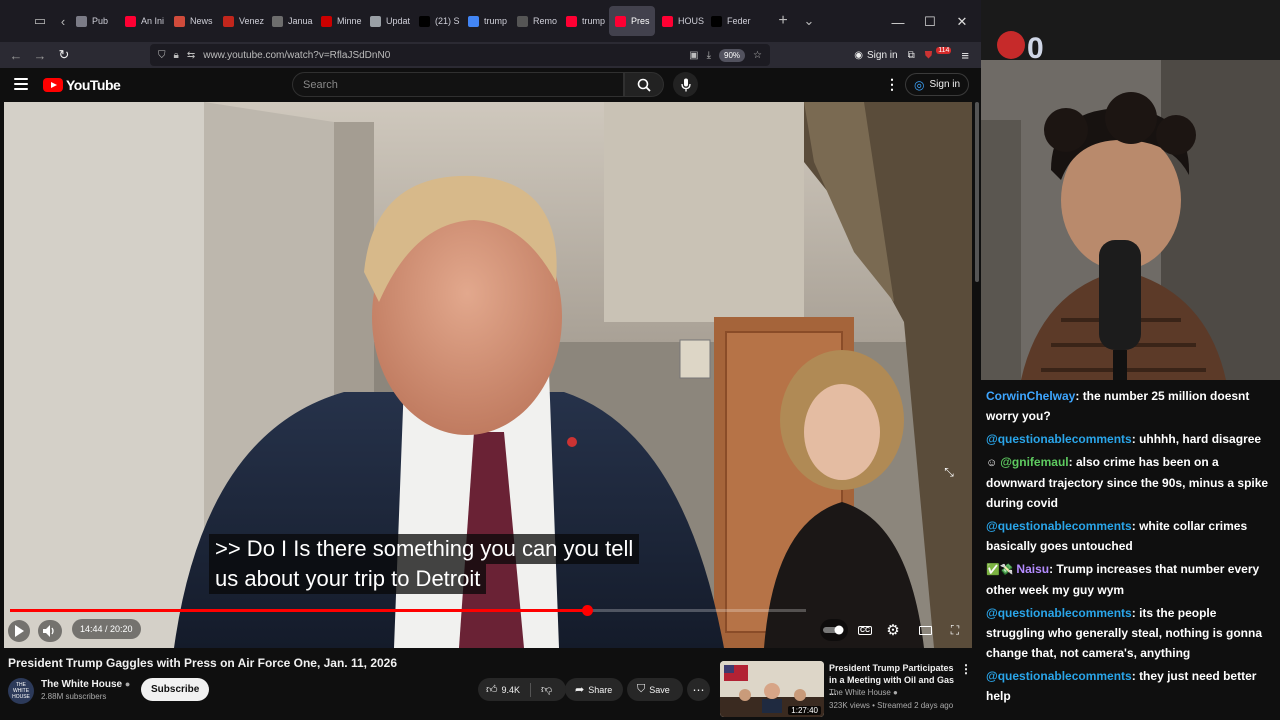  I want to click on browser-tab: (21) S, so click(437, 21).